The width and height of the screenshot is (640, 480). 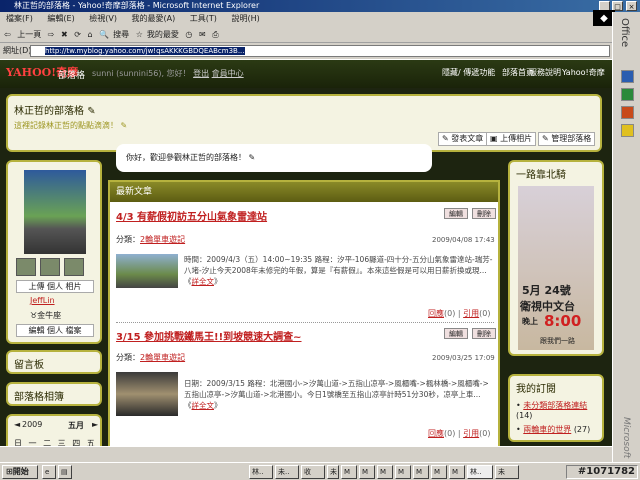 I want to click on ad-time-label: 晚上, so click(x=530, y=321).